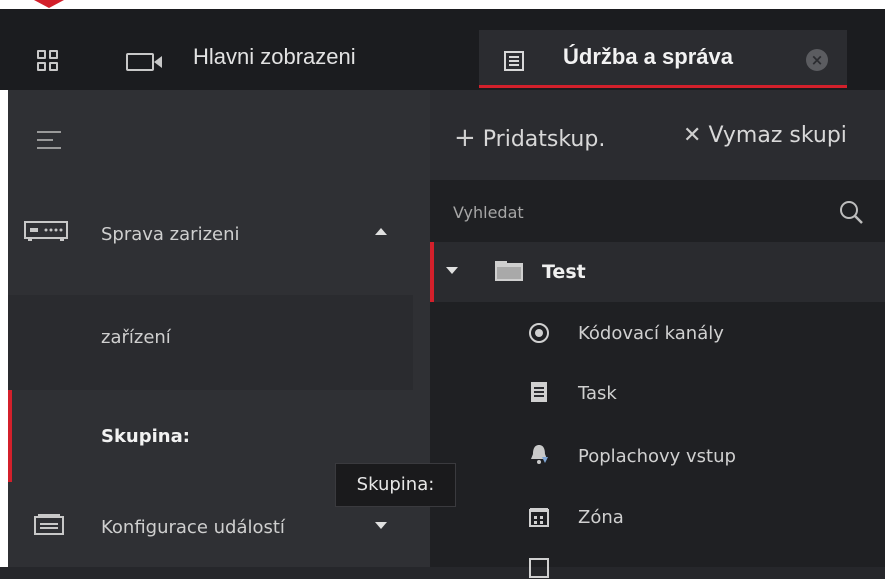  Describe the element at coordinates (777, 135) in the screenshot. I see `delete-group-label: Vymaz skupi` at that location.